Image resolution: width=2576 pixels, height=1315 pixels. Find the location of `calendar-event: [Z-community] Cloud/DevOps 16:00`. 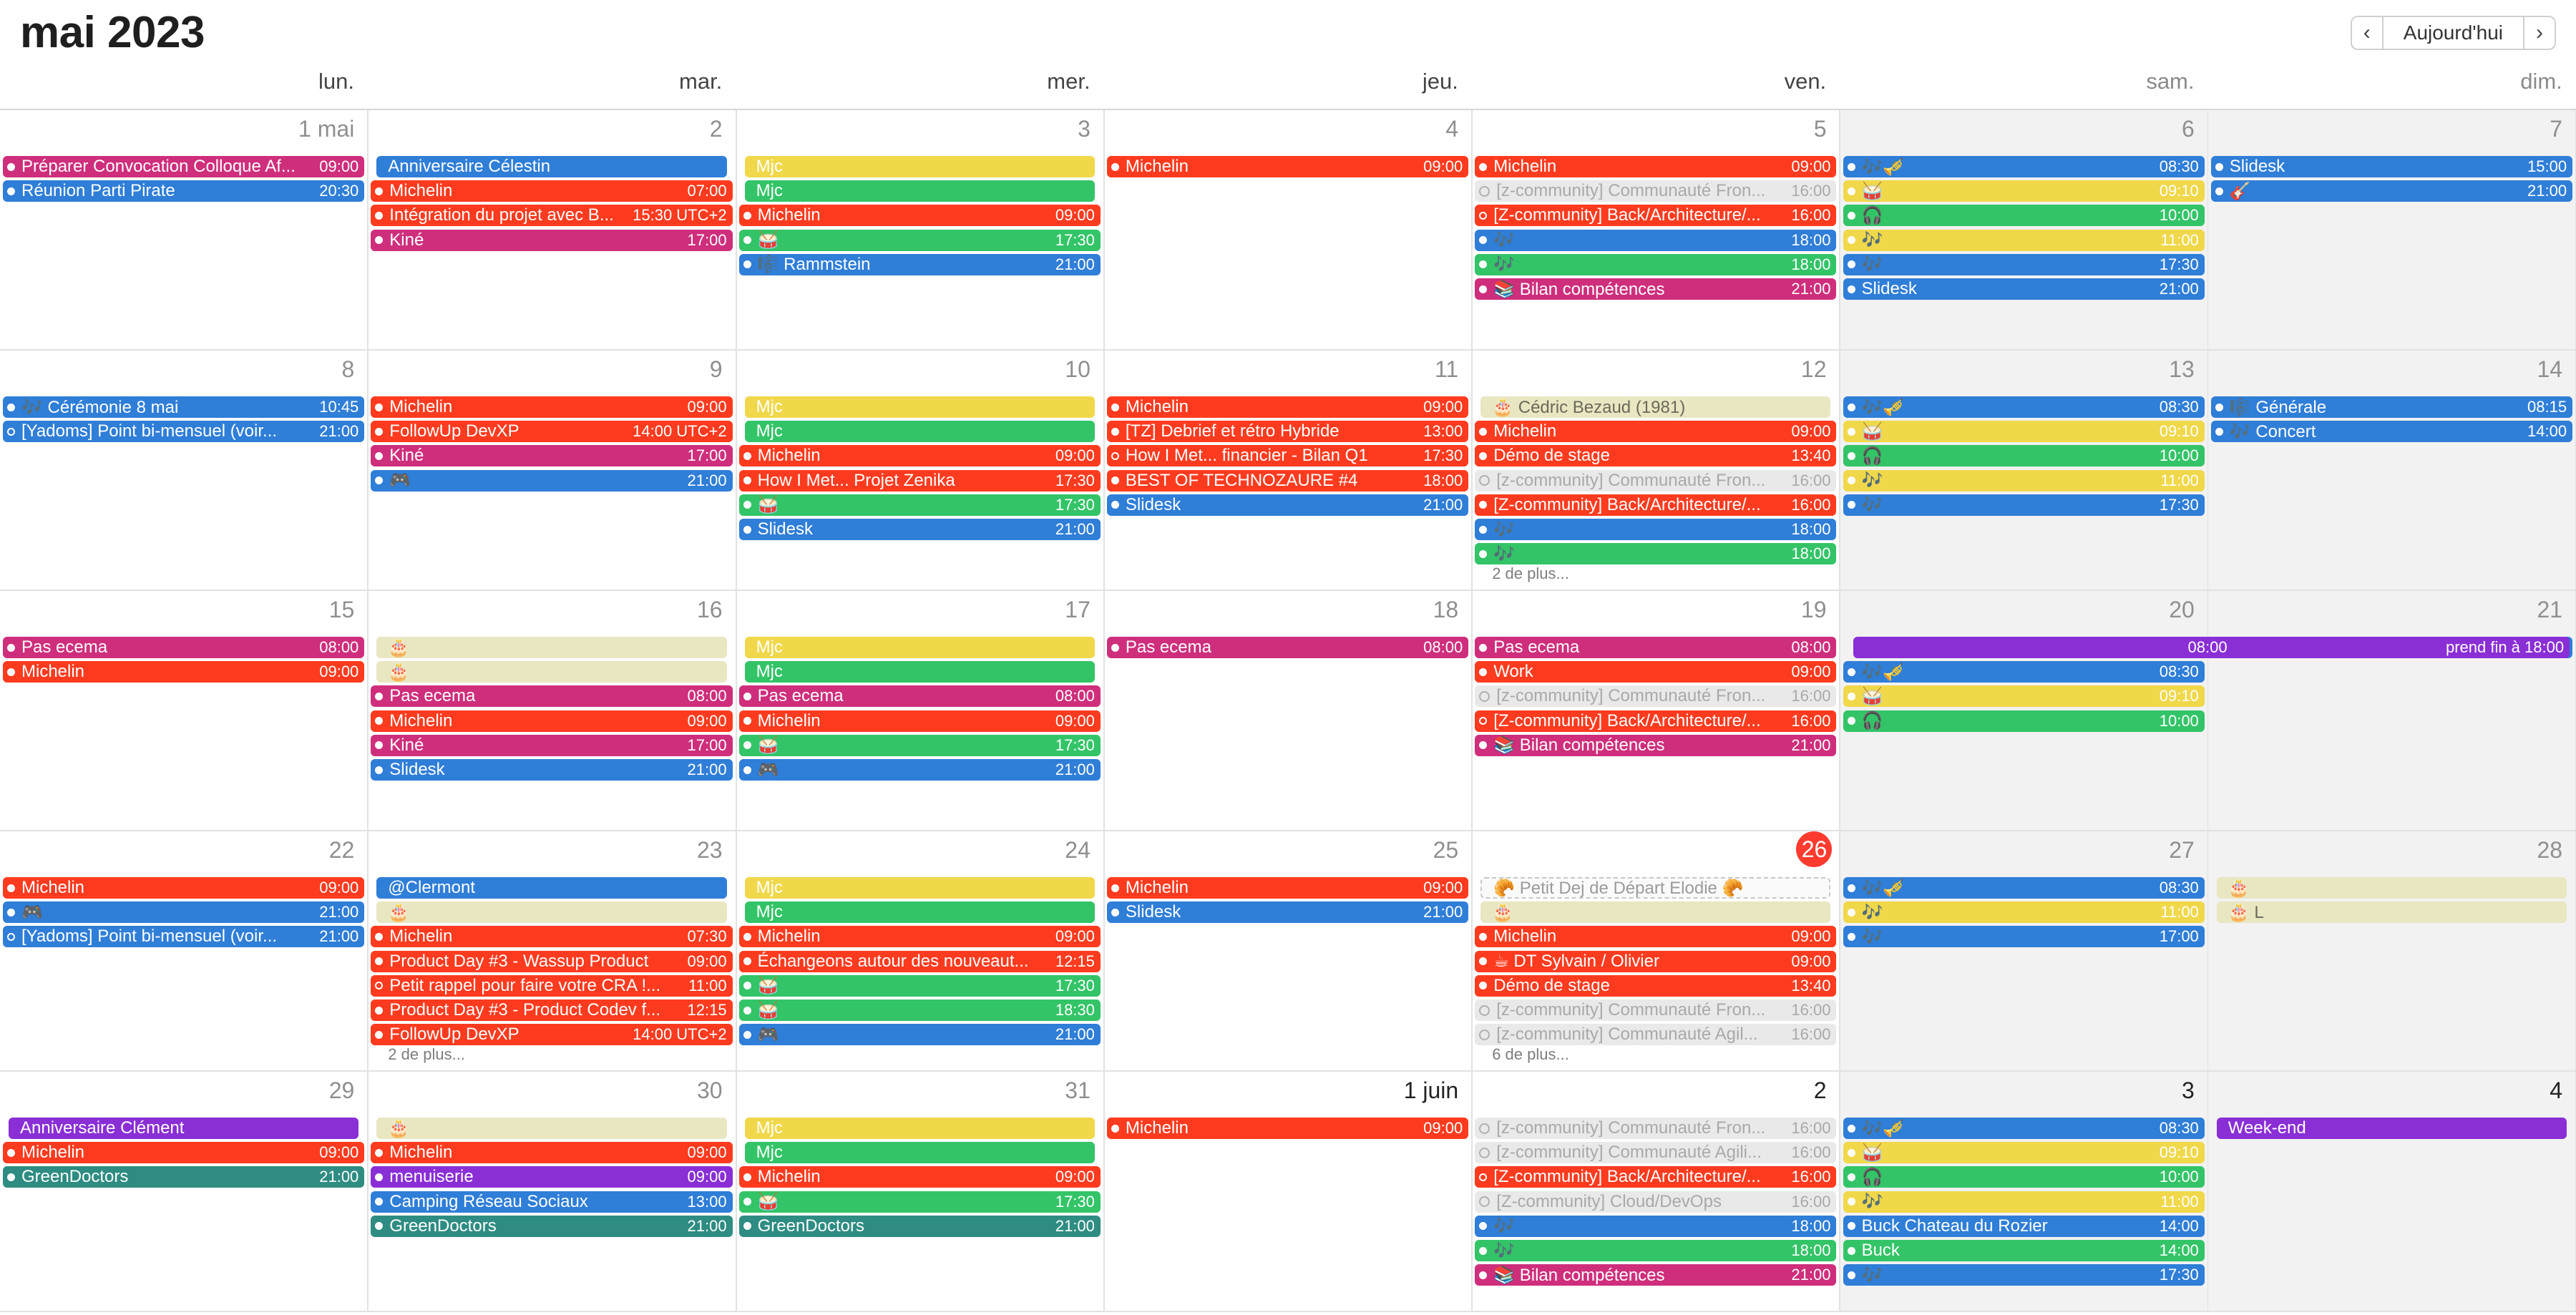

calendar-event: [Z-community] Cloud/DevOps 16:00 is located at coordinates (1656, 1202).